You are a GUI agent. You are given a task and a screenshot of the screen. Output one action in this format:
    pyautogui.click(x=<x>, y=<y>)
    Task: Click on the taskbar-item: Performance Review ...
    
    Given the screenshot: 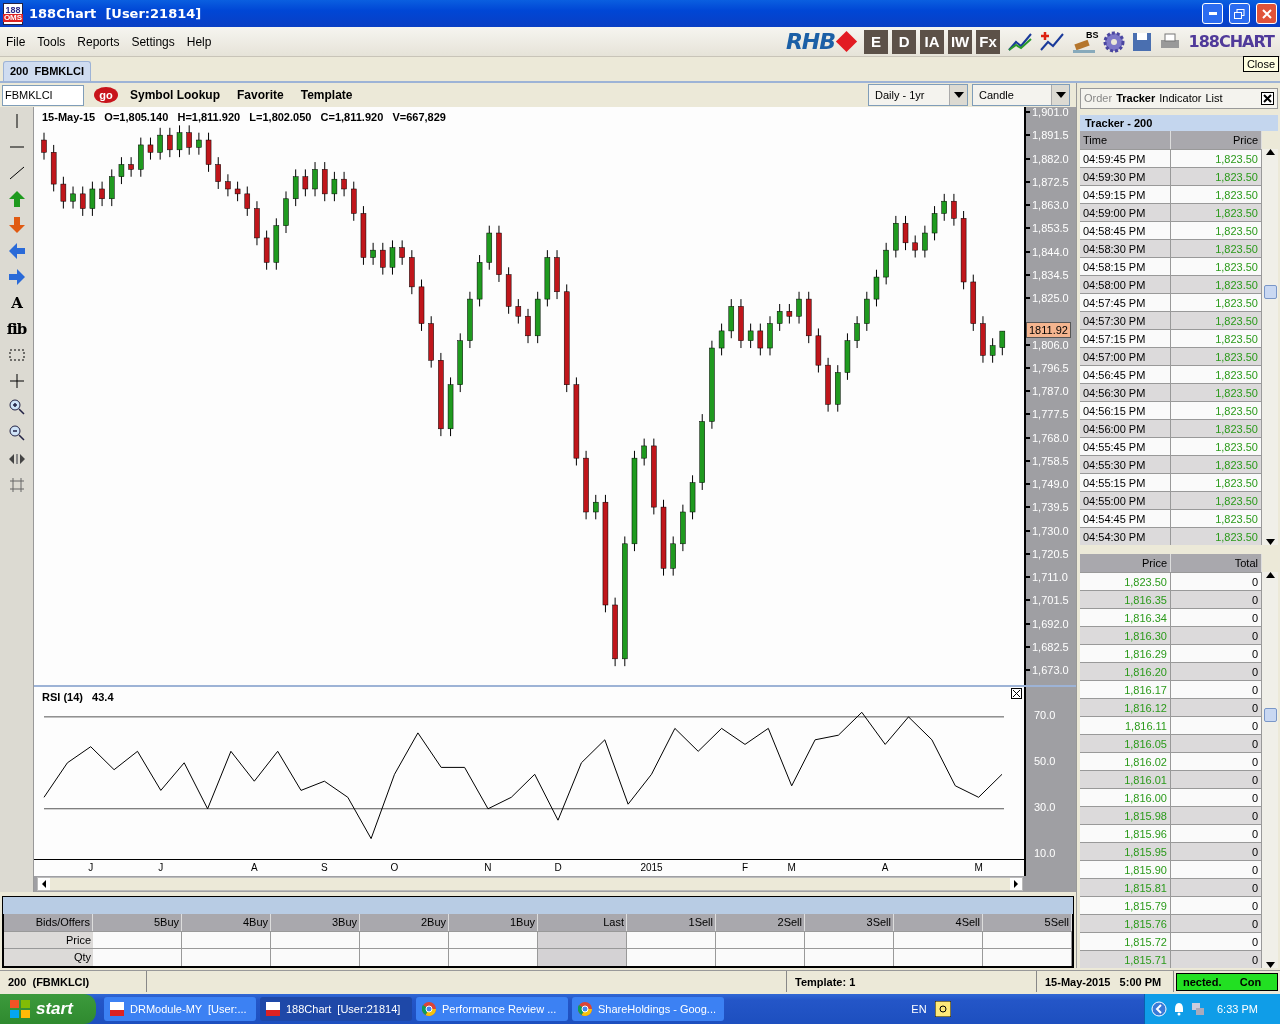 What is the action you would take?
    pyautogui.click(x=492, y=1009)
    